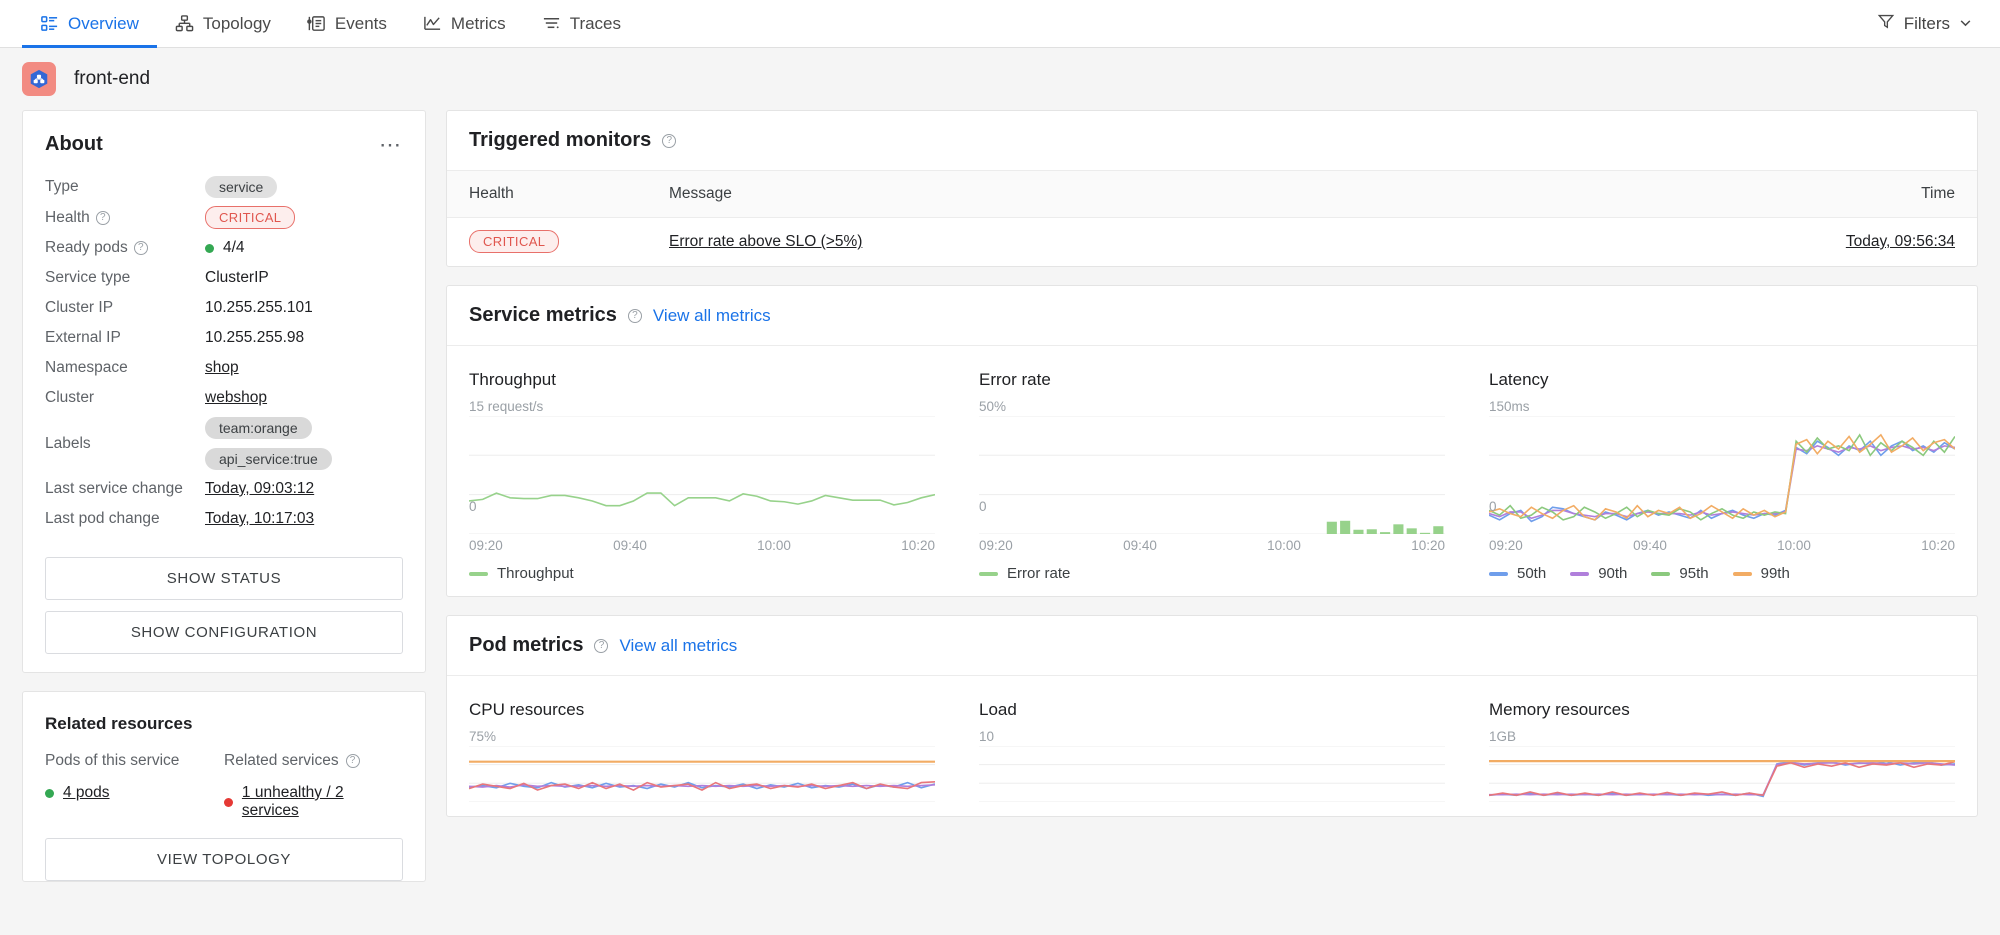 This screenshot has width=2000, height=935. What do you see at coordinates (702, 573) in the screenshot?
I see `throughput-legend: Throughput` at bounding box center [702, 573].